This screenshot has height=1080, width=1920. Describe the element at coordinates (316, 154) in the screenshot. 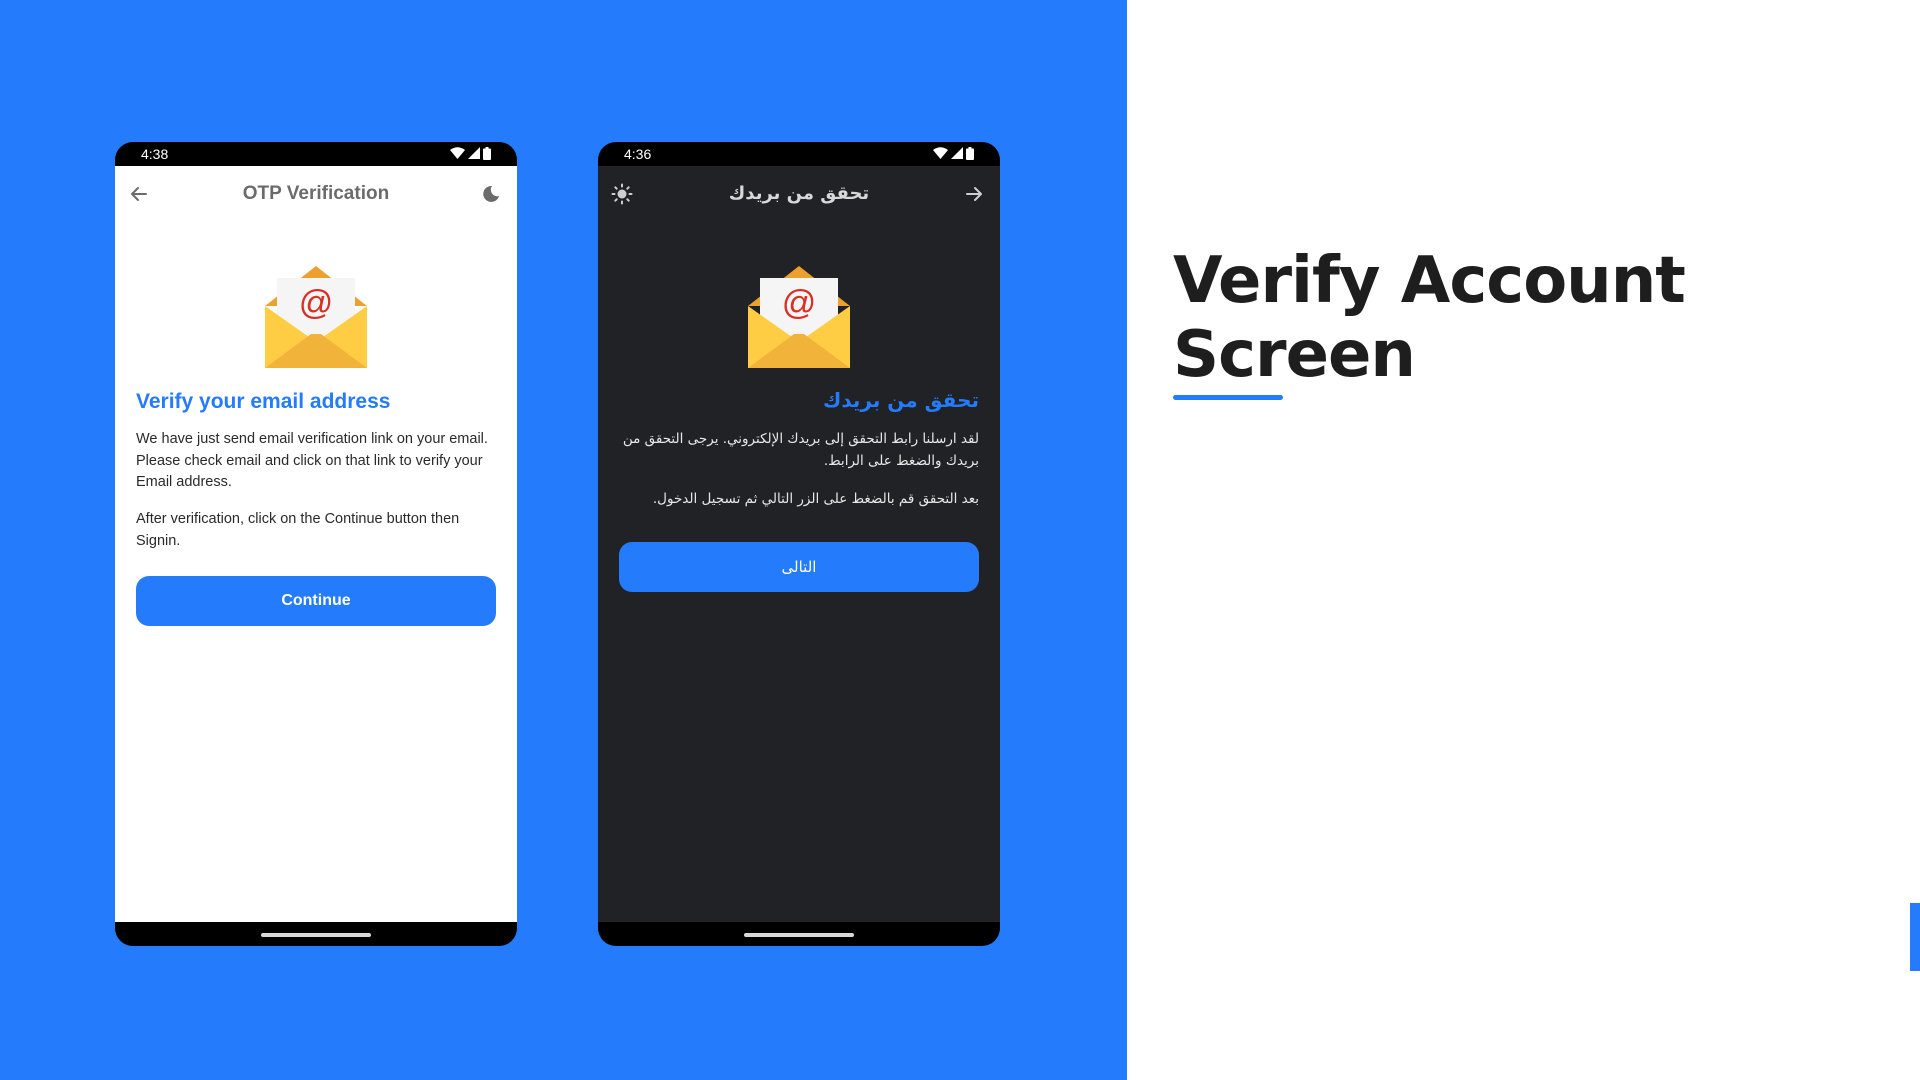

I see `status-bar: 4:38` at that location.